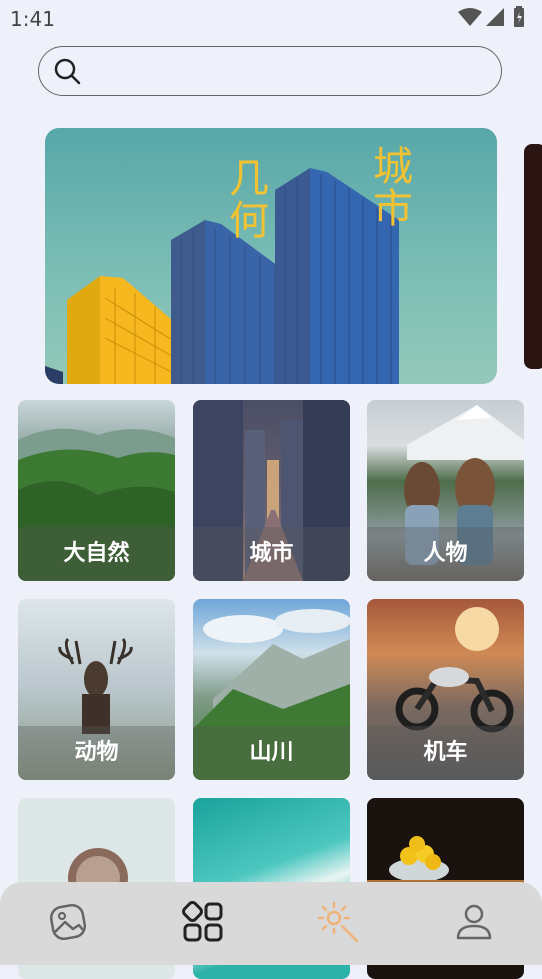 The width and height of the screenshot is (542, 979). What do you see at coordinates (203, 922) in the screenshot?
I see `categories-grid-icon` at bounding box center [203, 922].